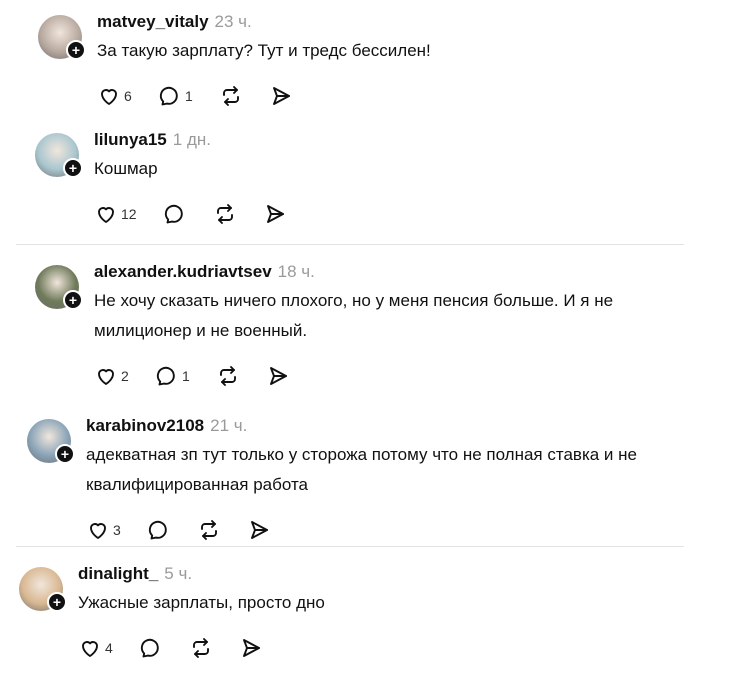  Describe the element at coordinates (178, 573) in the screenshot. I see `timestamp: 5 ч.` at that location.